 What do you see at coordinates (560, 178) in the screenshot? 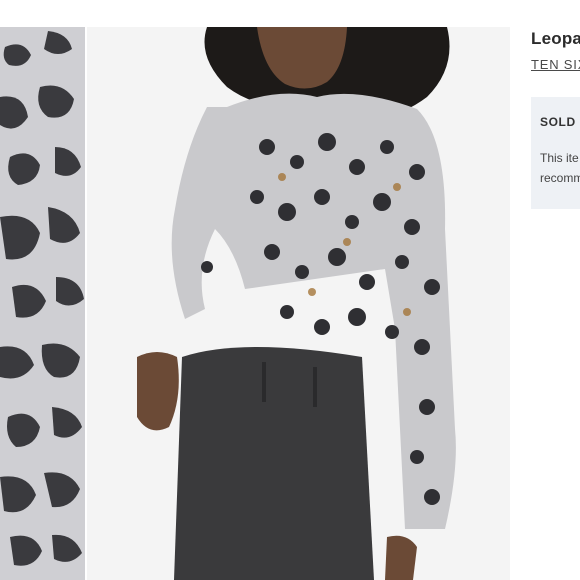
I see `availability-message-line2: recomm` at bounding box center [560, 178].